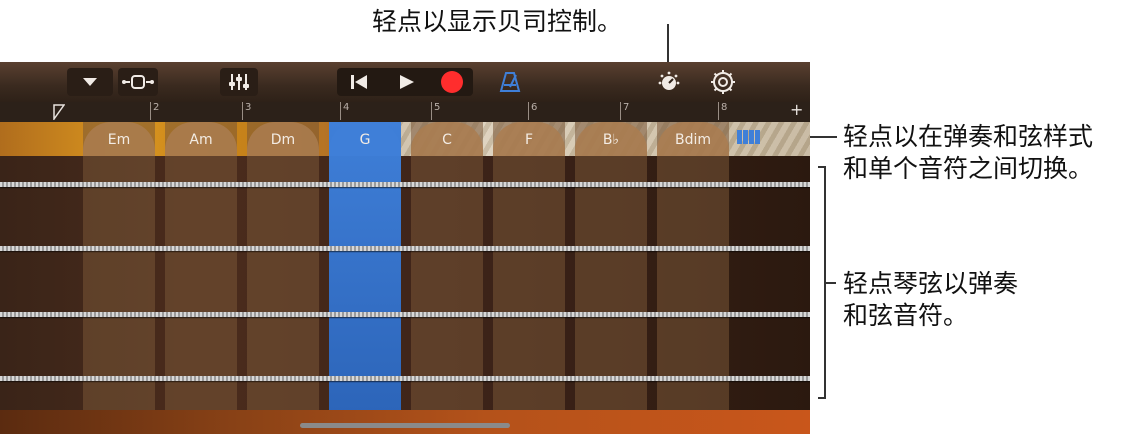 The image size is (1131, 434). Describe the element at coordinates (724, 107) in the screenshot. I see `ruler-mark-8: 8` at that location.